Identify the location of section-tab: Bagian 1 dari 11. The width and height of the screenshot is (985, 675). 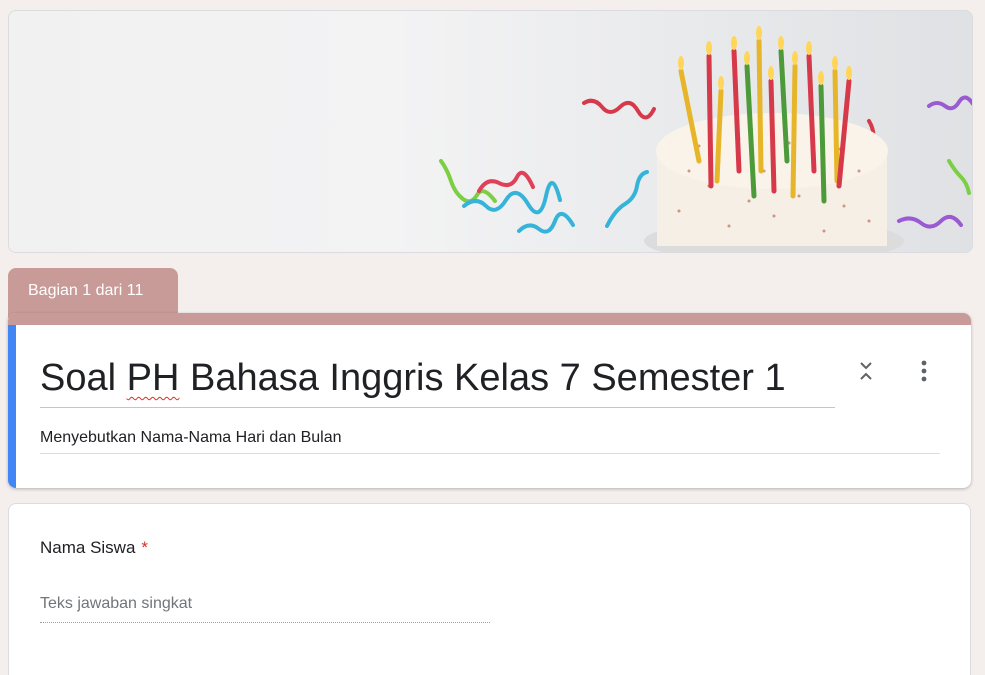
(93, 293).